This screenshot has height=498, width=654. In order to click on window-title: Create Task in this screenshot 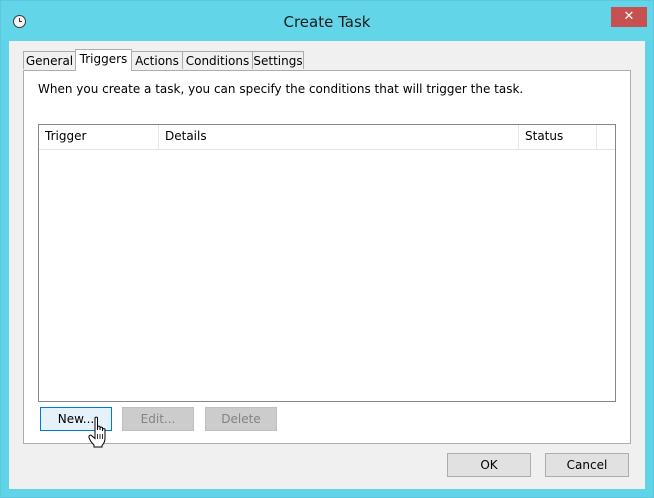, I will do `click(327, 22)`.